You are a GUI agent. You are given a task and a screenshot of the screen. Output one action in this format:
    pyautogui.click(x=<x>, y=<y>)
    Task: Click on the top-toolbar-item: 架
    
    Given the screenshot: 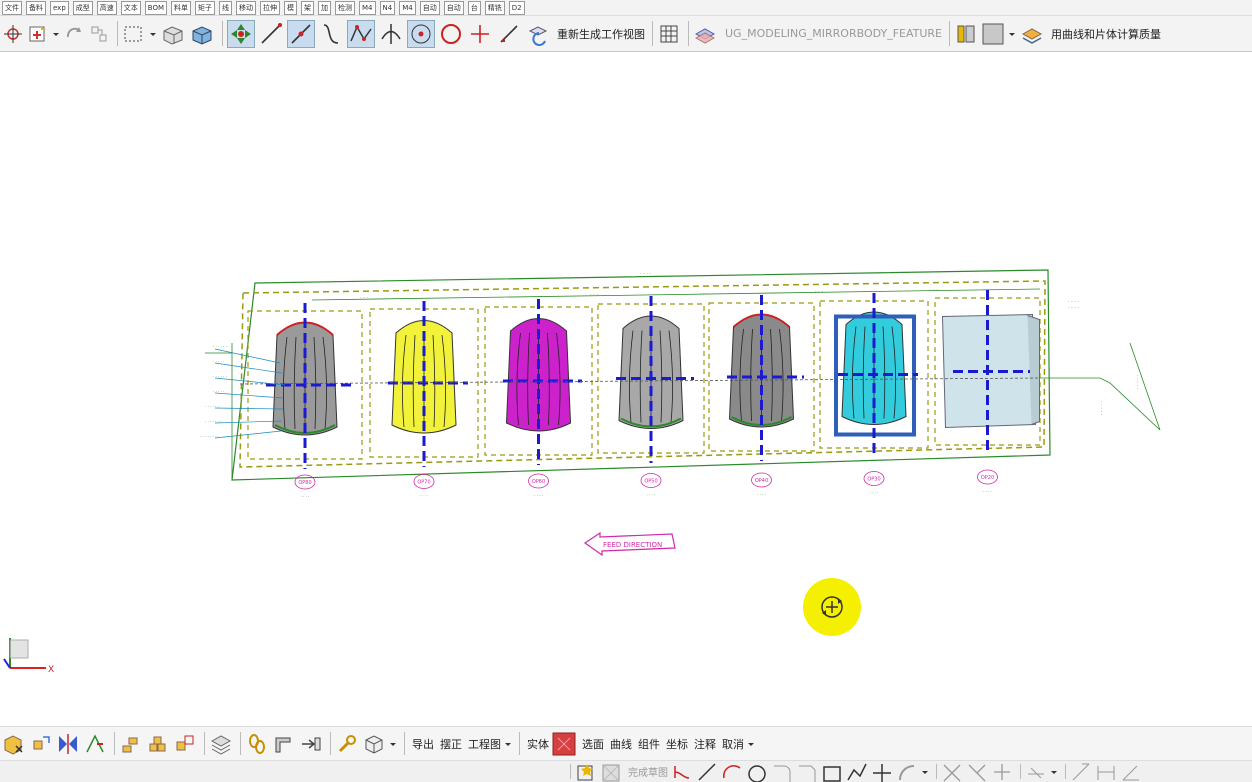 What is the action you would take?
    pyautogui.click(x=308, y=7)
    